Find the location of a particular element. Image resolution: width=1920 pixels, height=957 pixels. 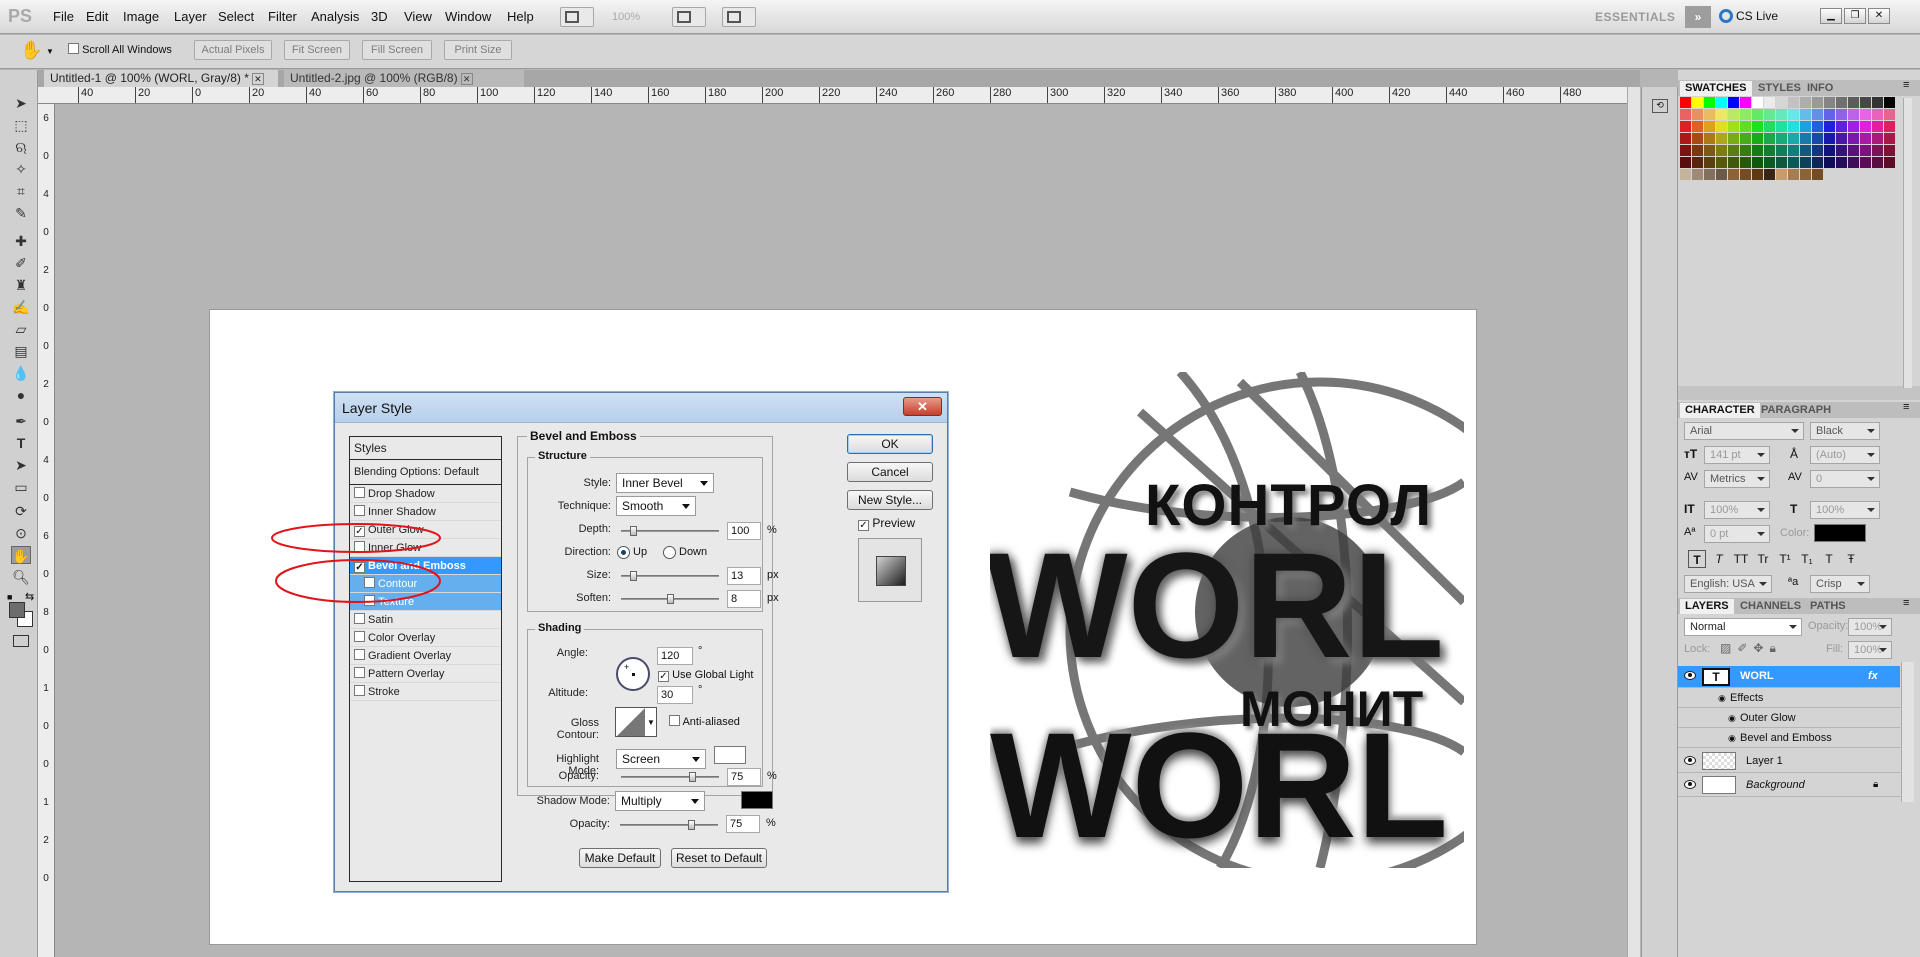

vertical-scale-input: 100% is located at coordinates (1737, 510).